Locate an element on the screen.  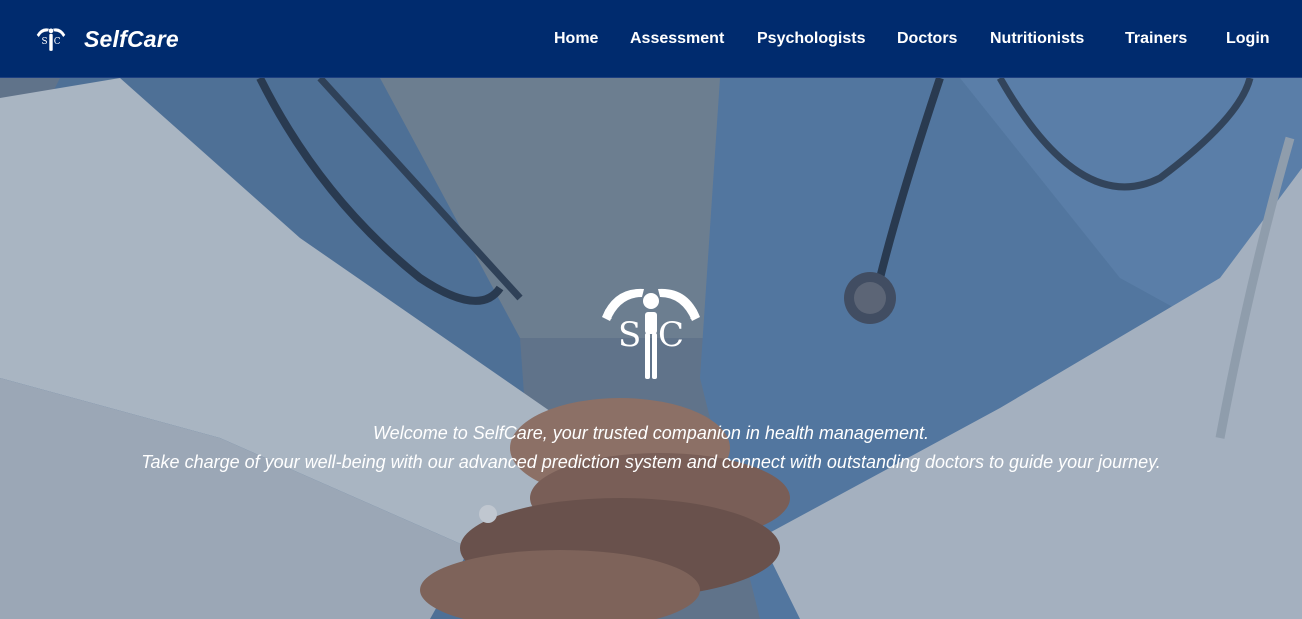
nav-doctors: Doctors is located at coordinates (927, 39).